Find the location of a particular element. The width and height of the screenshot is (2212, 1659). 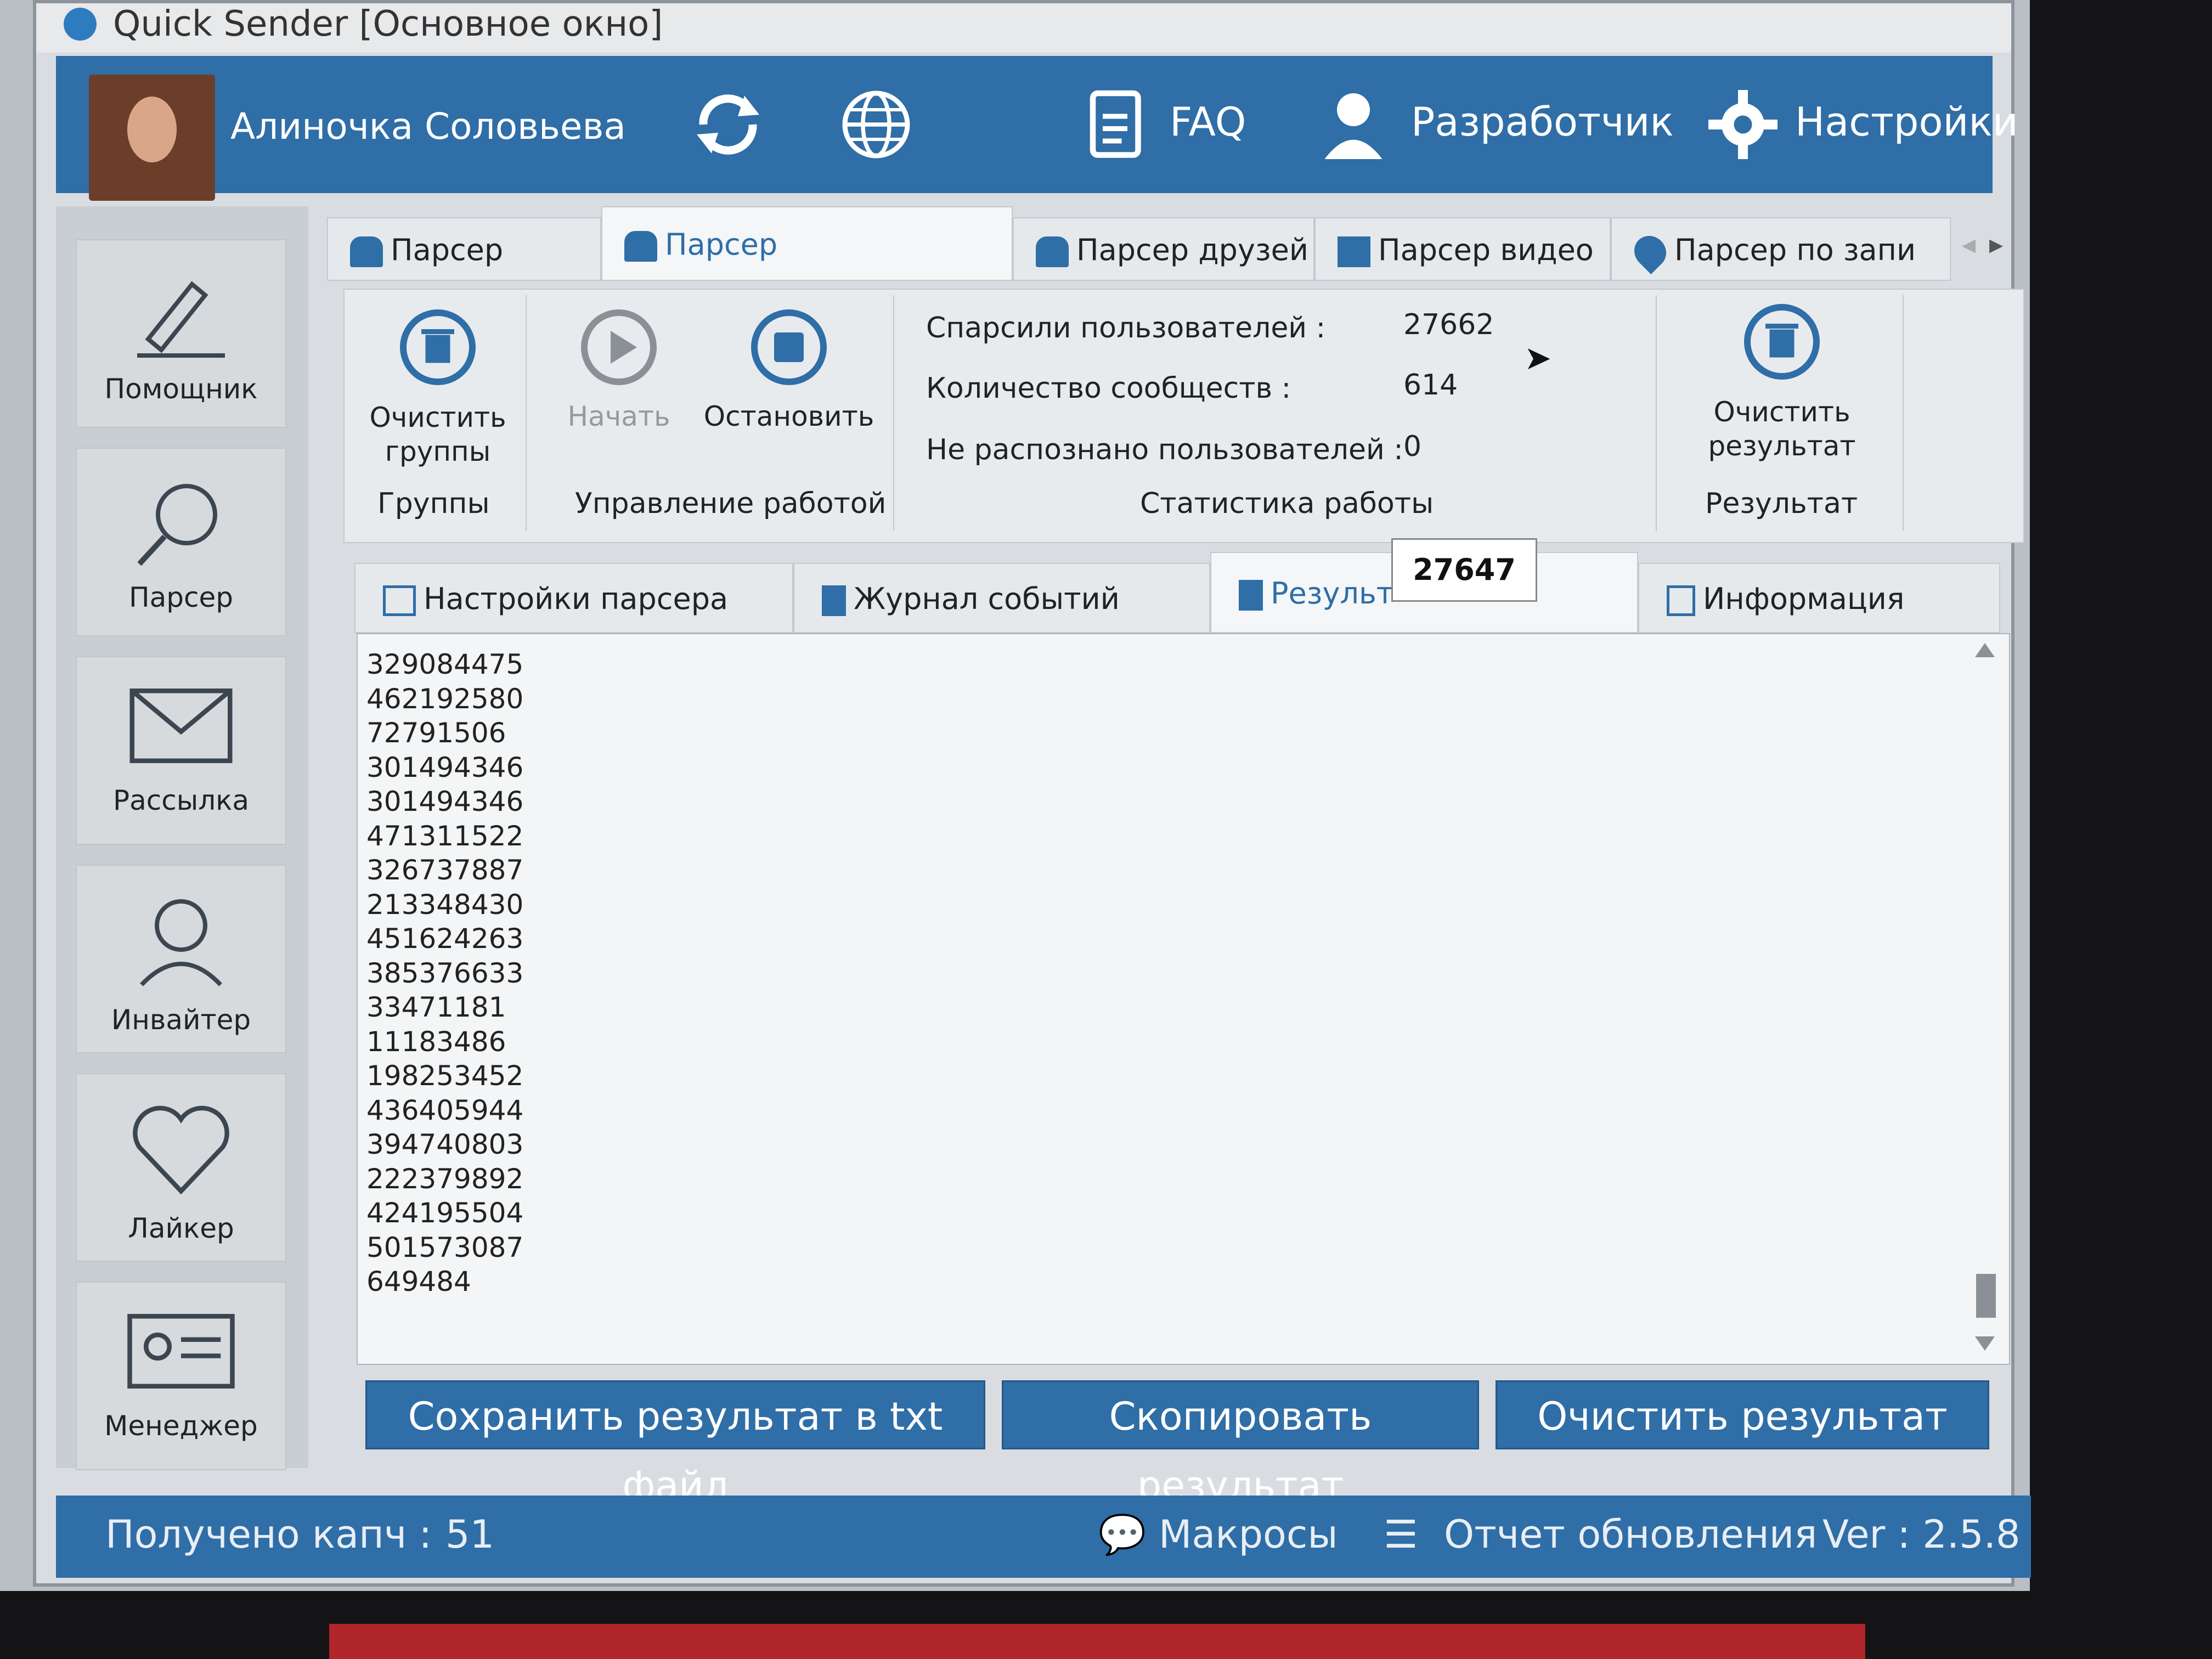

update-report-link: Отчет обновления is located at coordinates (1630, 1534).